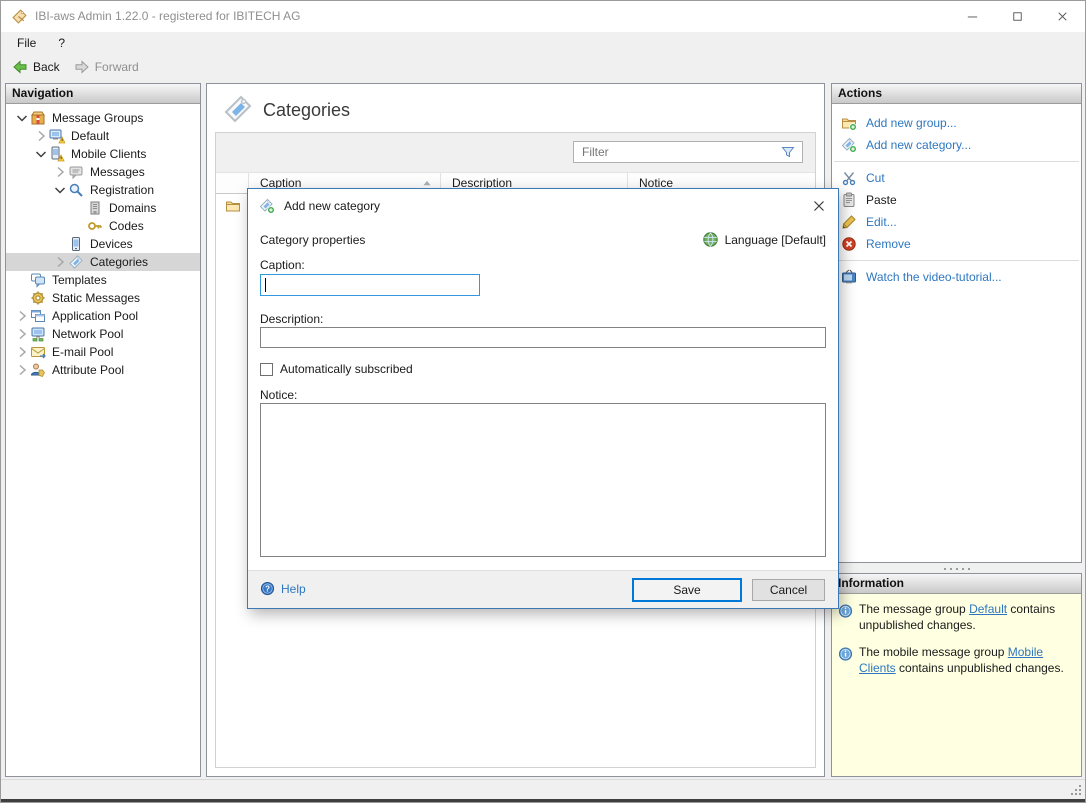 This screenshot has width=1086, height=803. What do you see at coordinates (103, 208) in the screenshot?
I see `tree-item-domains: Domains` at bounding box center [103, 208].